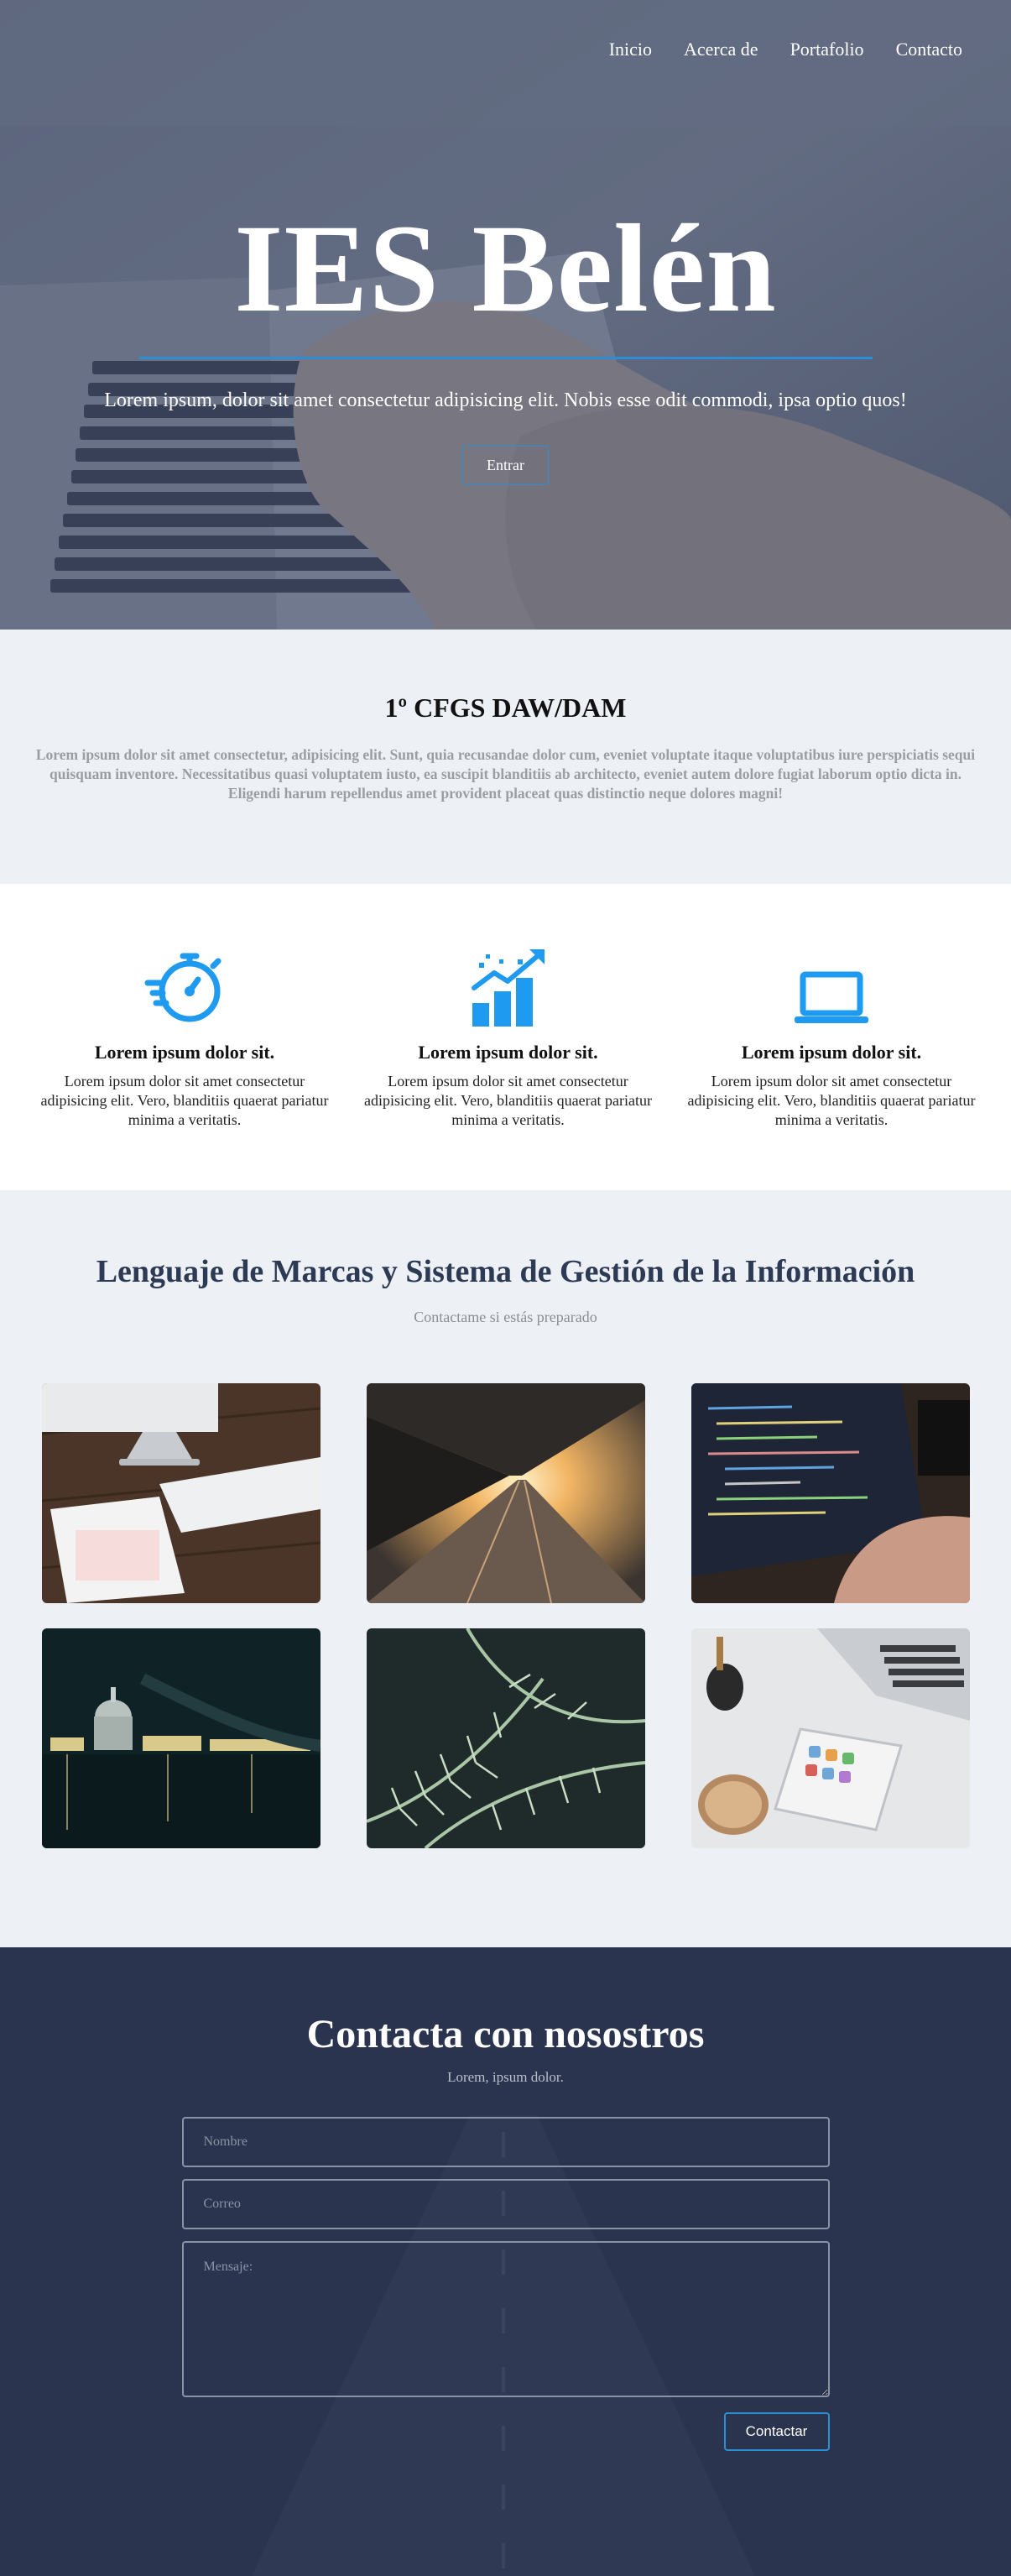  What do you see at coordinates (785, 49) in the screenshot?
I see `main-nav: Inicio Acerca de Portafolio Contacto` at bounding box center [785, 49].